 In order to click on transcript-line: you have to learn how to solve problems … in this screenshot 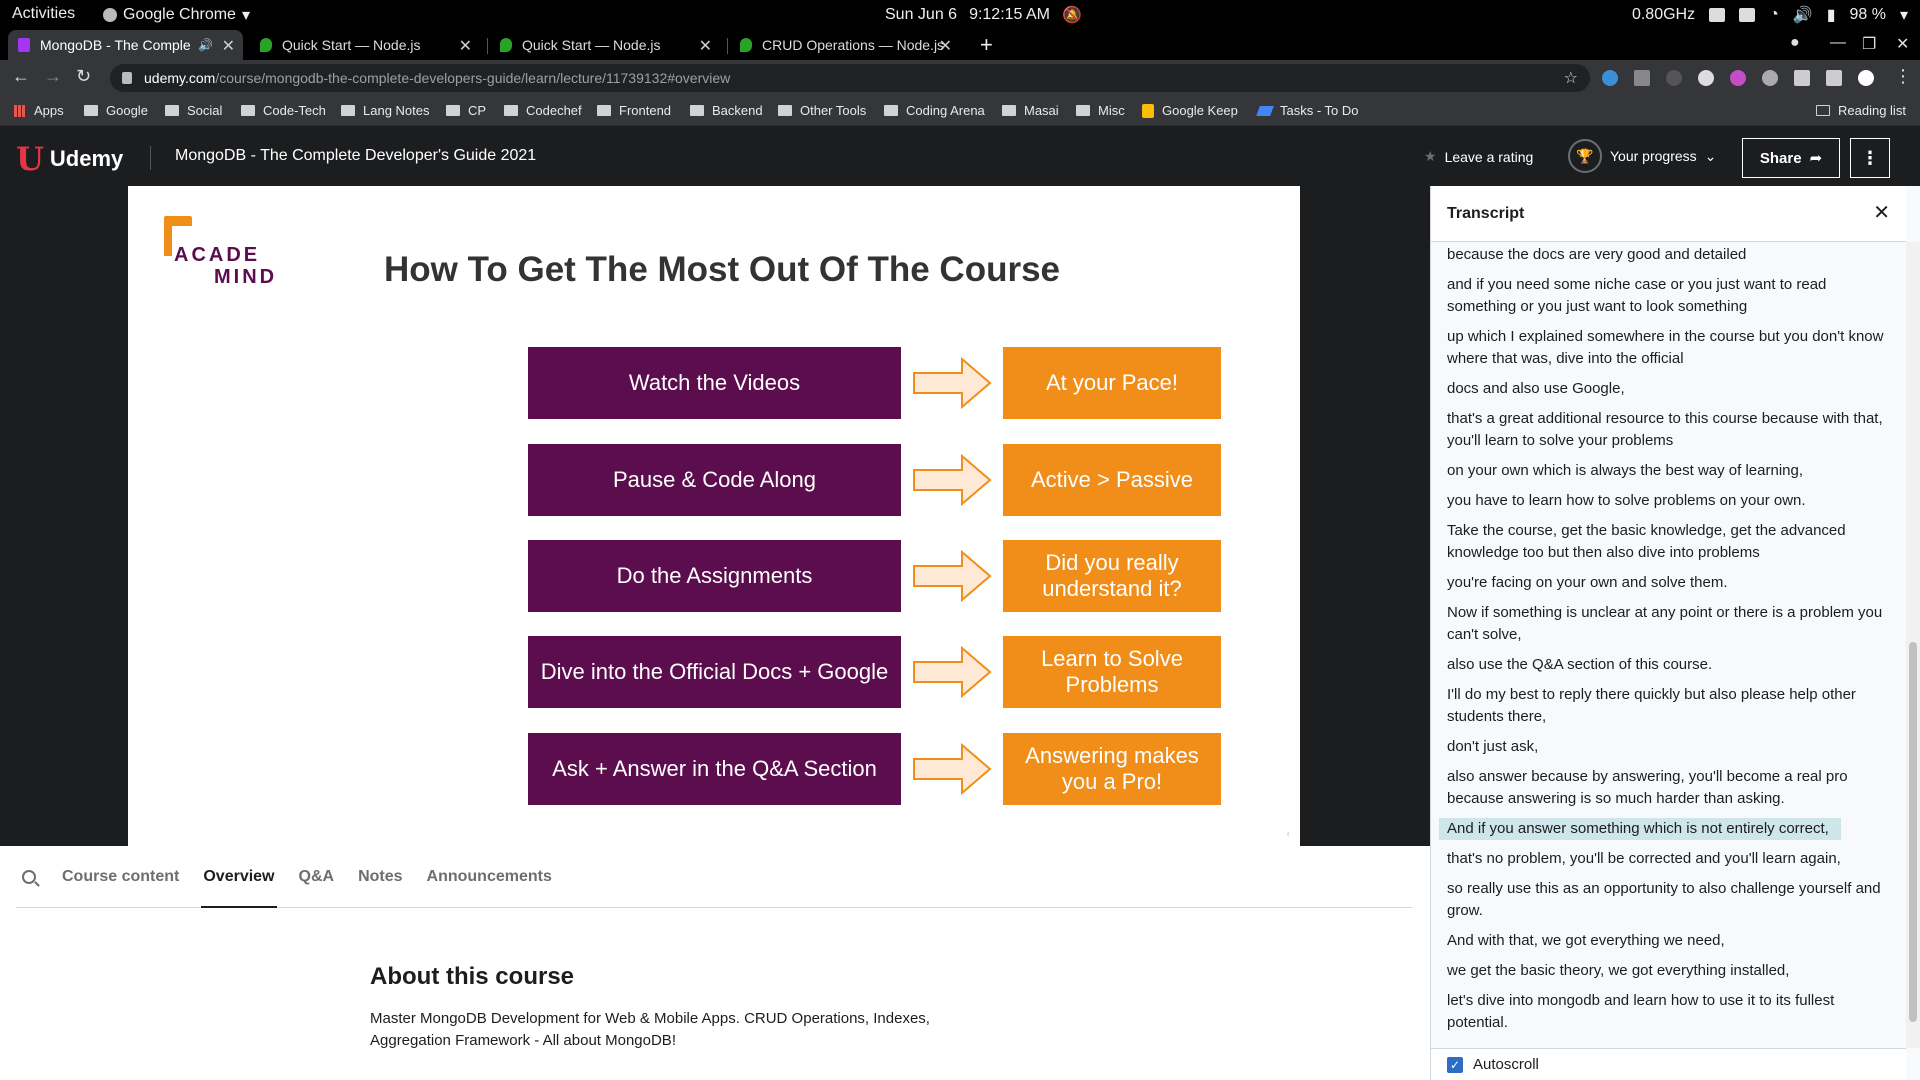, I will do `click(1672, 501)`.